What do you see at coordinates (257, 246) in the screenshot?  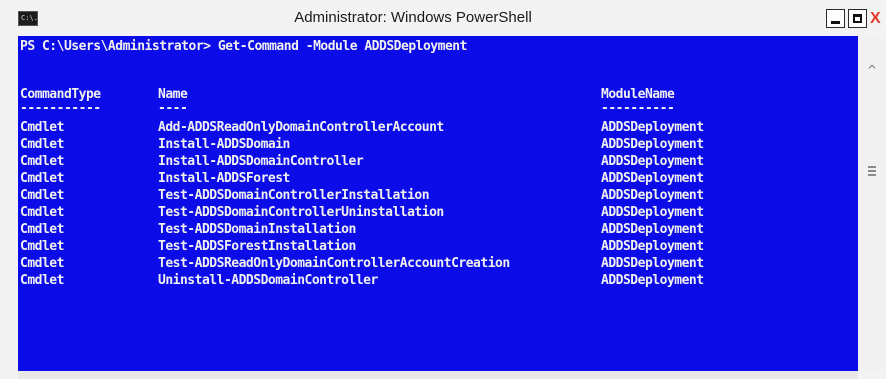 I see `cell-name: Test-ADDSForestInstallation` at bounding box center [257, 246].